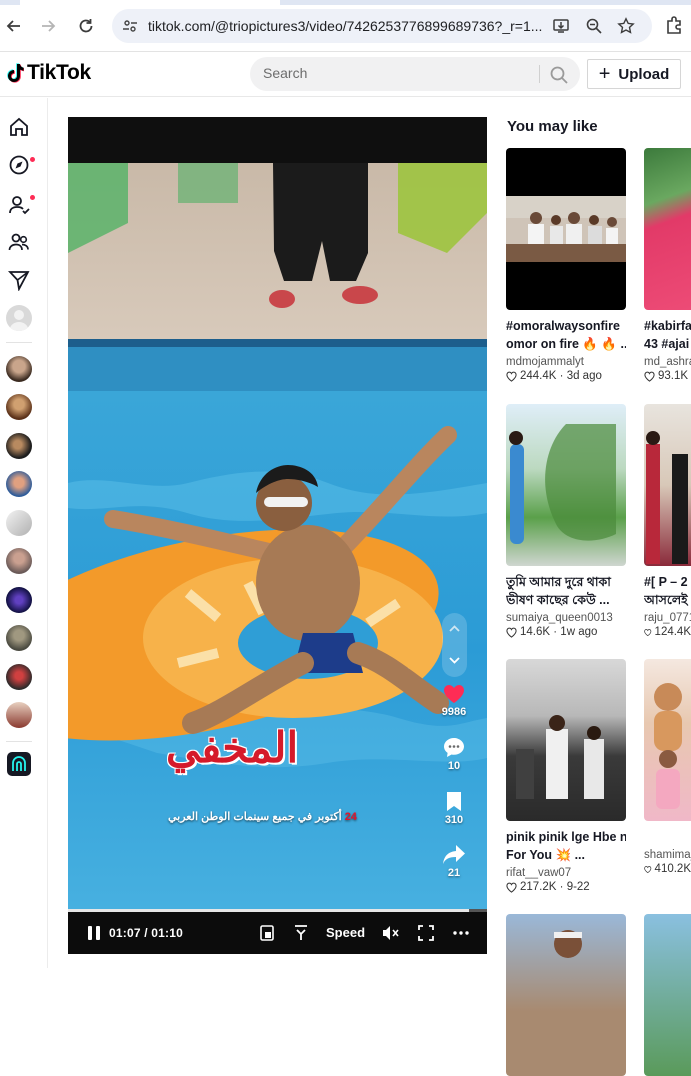 The height and width of the screenshot is (1076, 691). What do you see at coordinates (667, 362) in the screenshot?
I see `video-author: md_ashra` at bounding box center [667, 362].